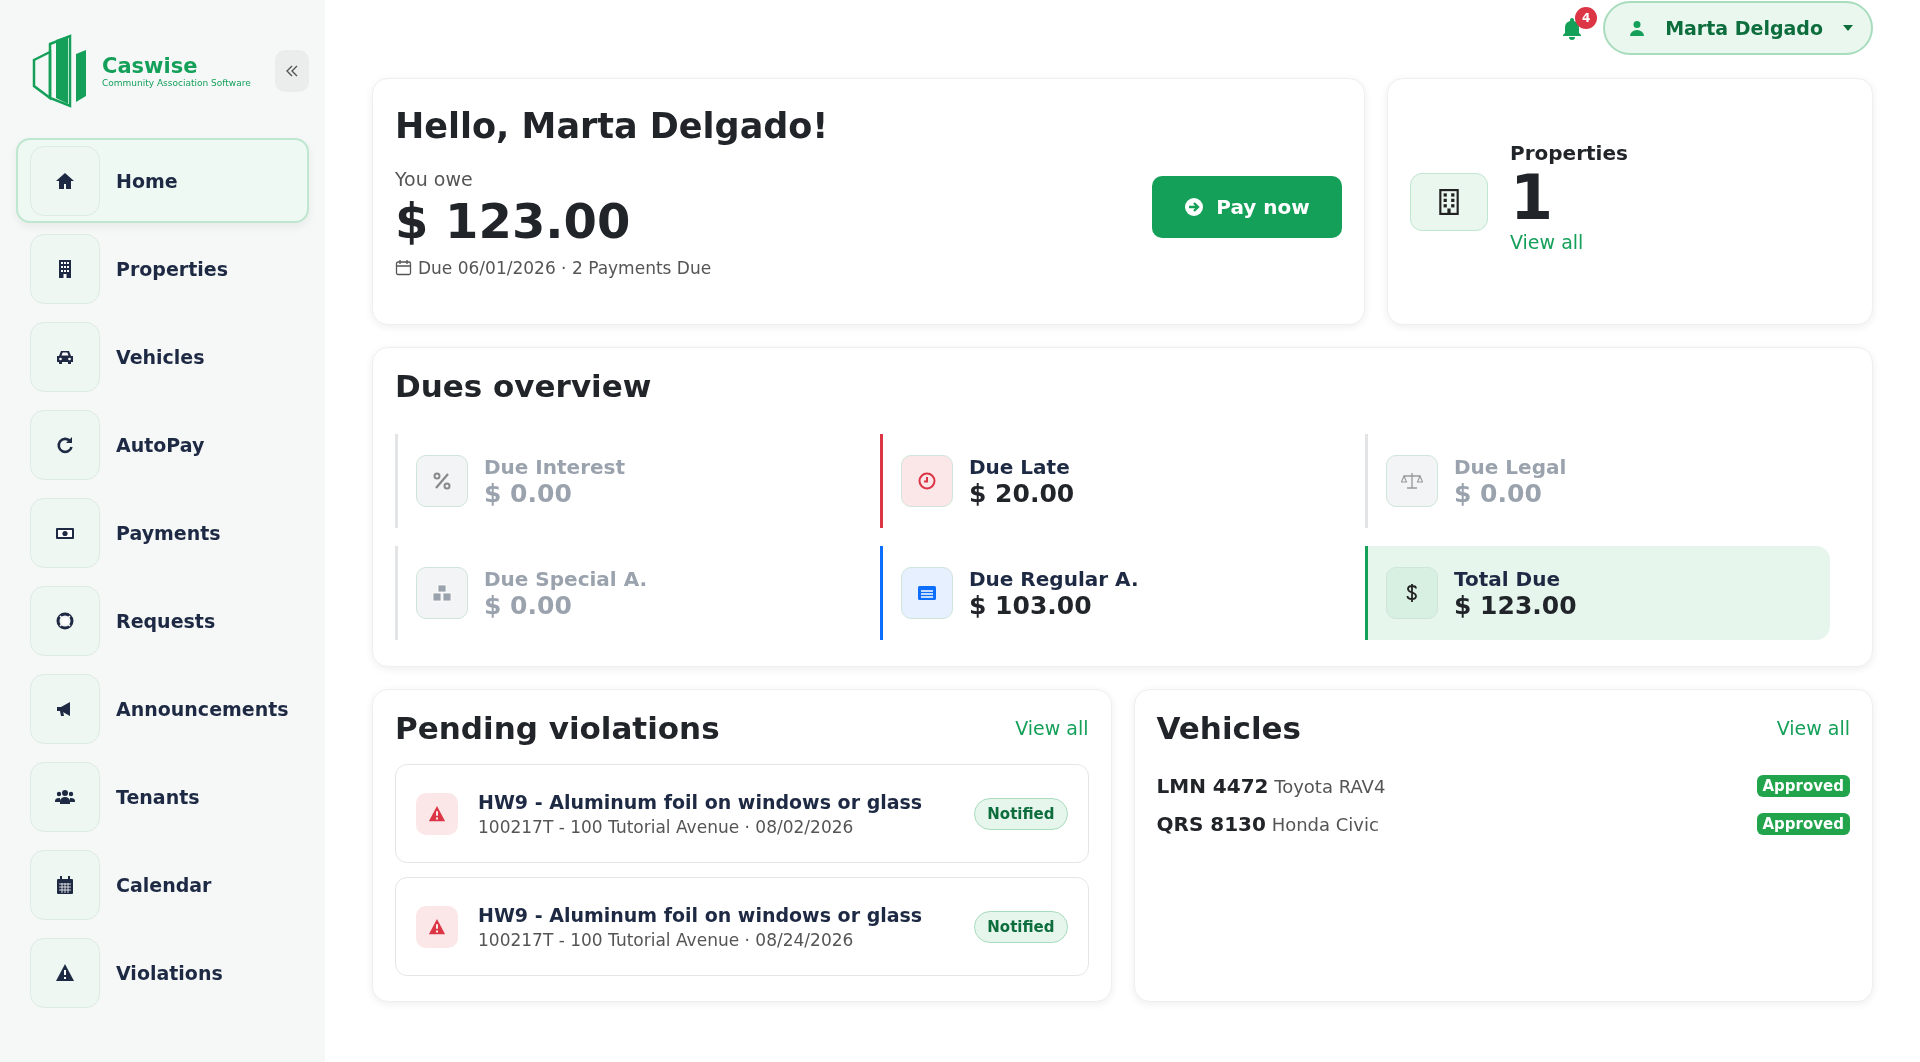 The height and width of the screenshot is (1062, 1920). Describe the element at coordinates (434, 178) in the screenshot. I see `owe-label: You owe` at that location.